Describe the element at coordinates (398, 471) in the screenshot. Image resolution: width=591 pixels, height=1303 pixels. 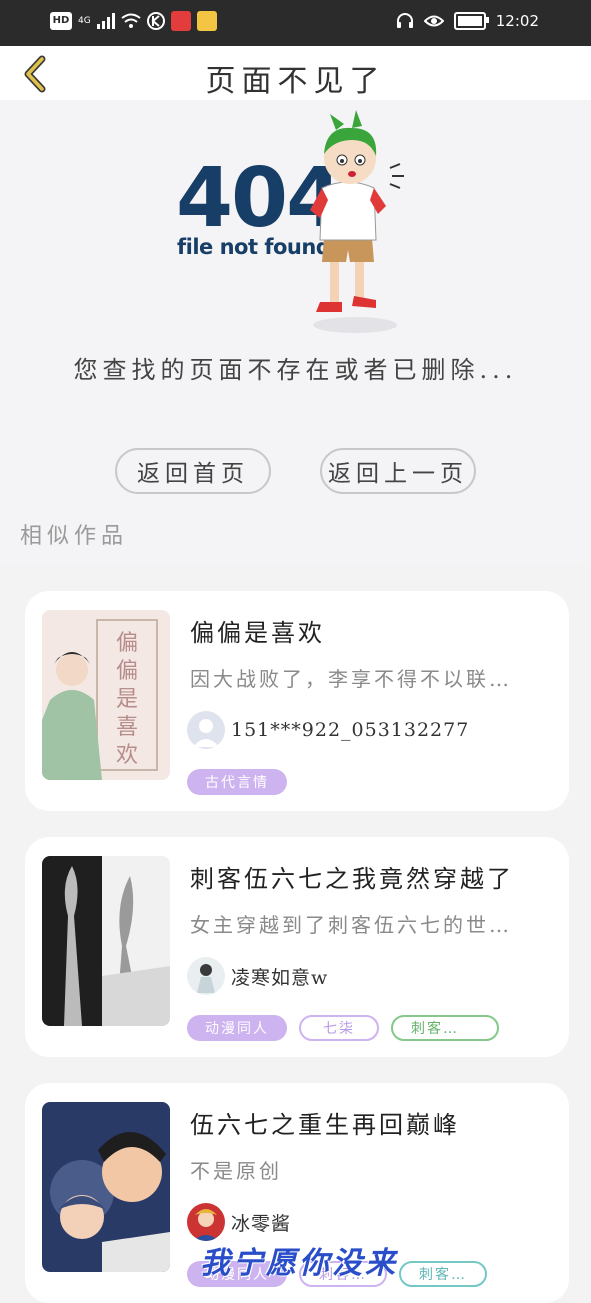
I see `previous-page-button: 返回上一页` at that location.